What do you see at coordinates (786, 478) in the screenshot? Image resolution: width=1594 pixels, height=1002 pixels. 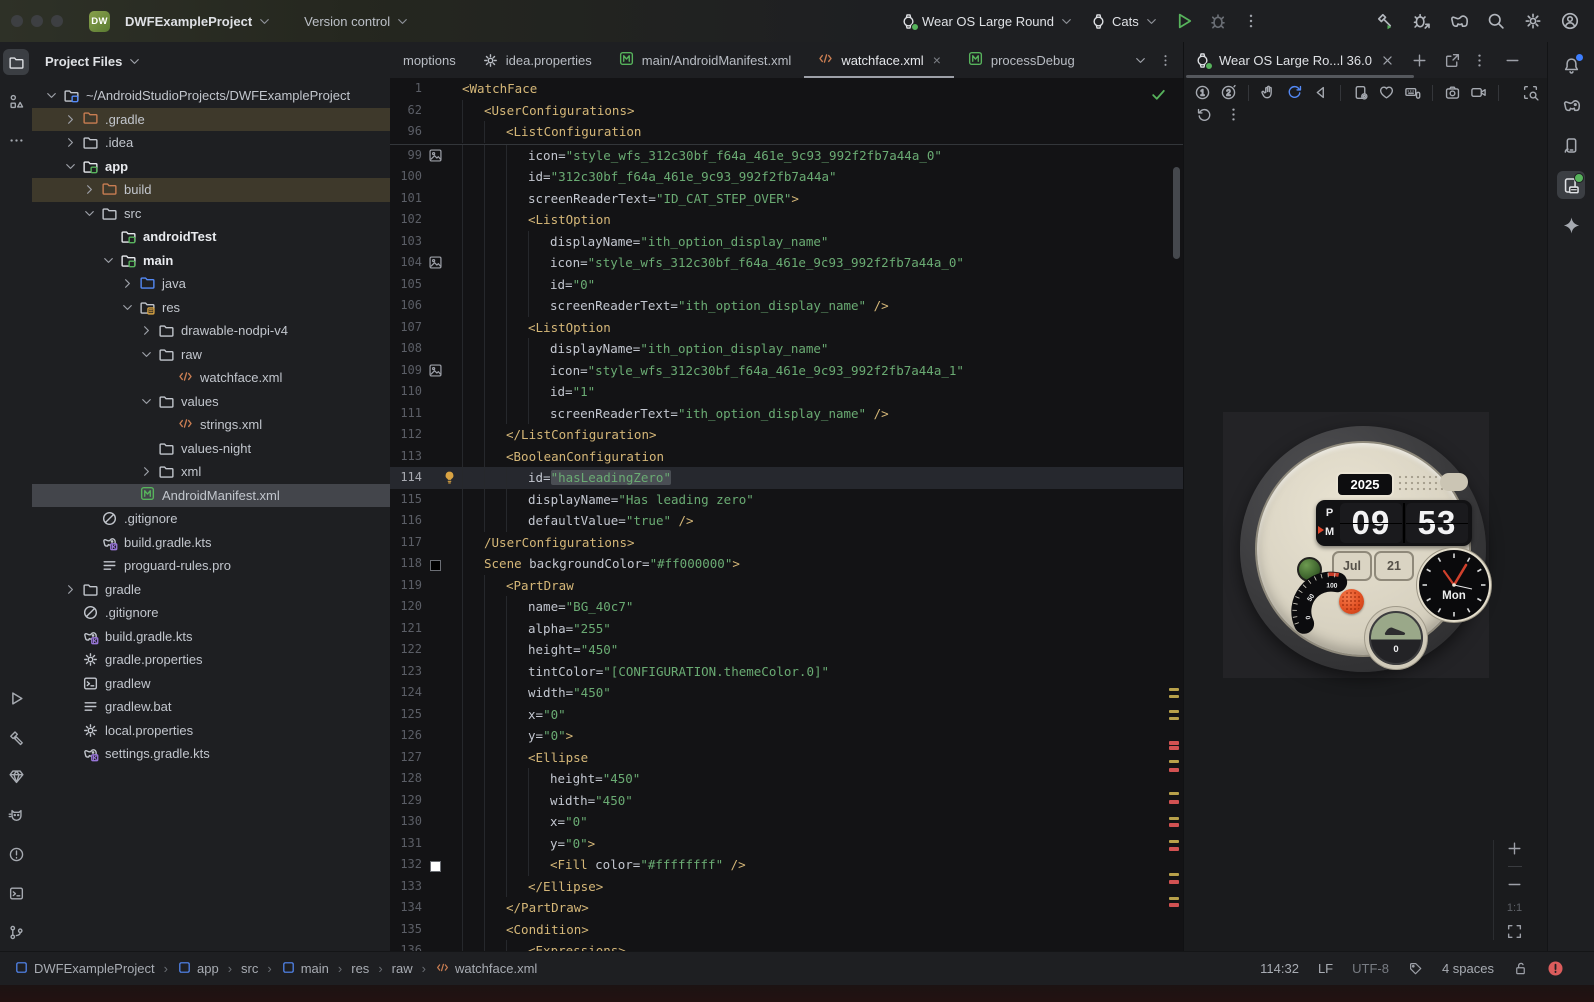 I see `code-line: 114 id="hasLeadingZero"` at bounding box center [786, 478].